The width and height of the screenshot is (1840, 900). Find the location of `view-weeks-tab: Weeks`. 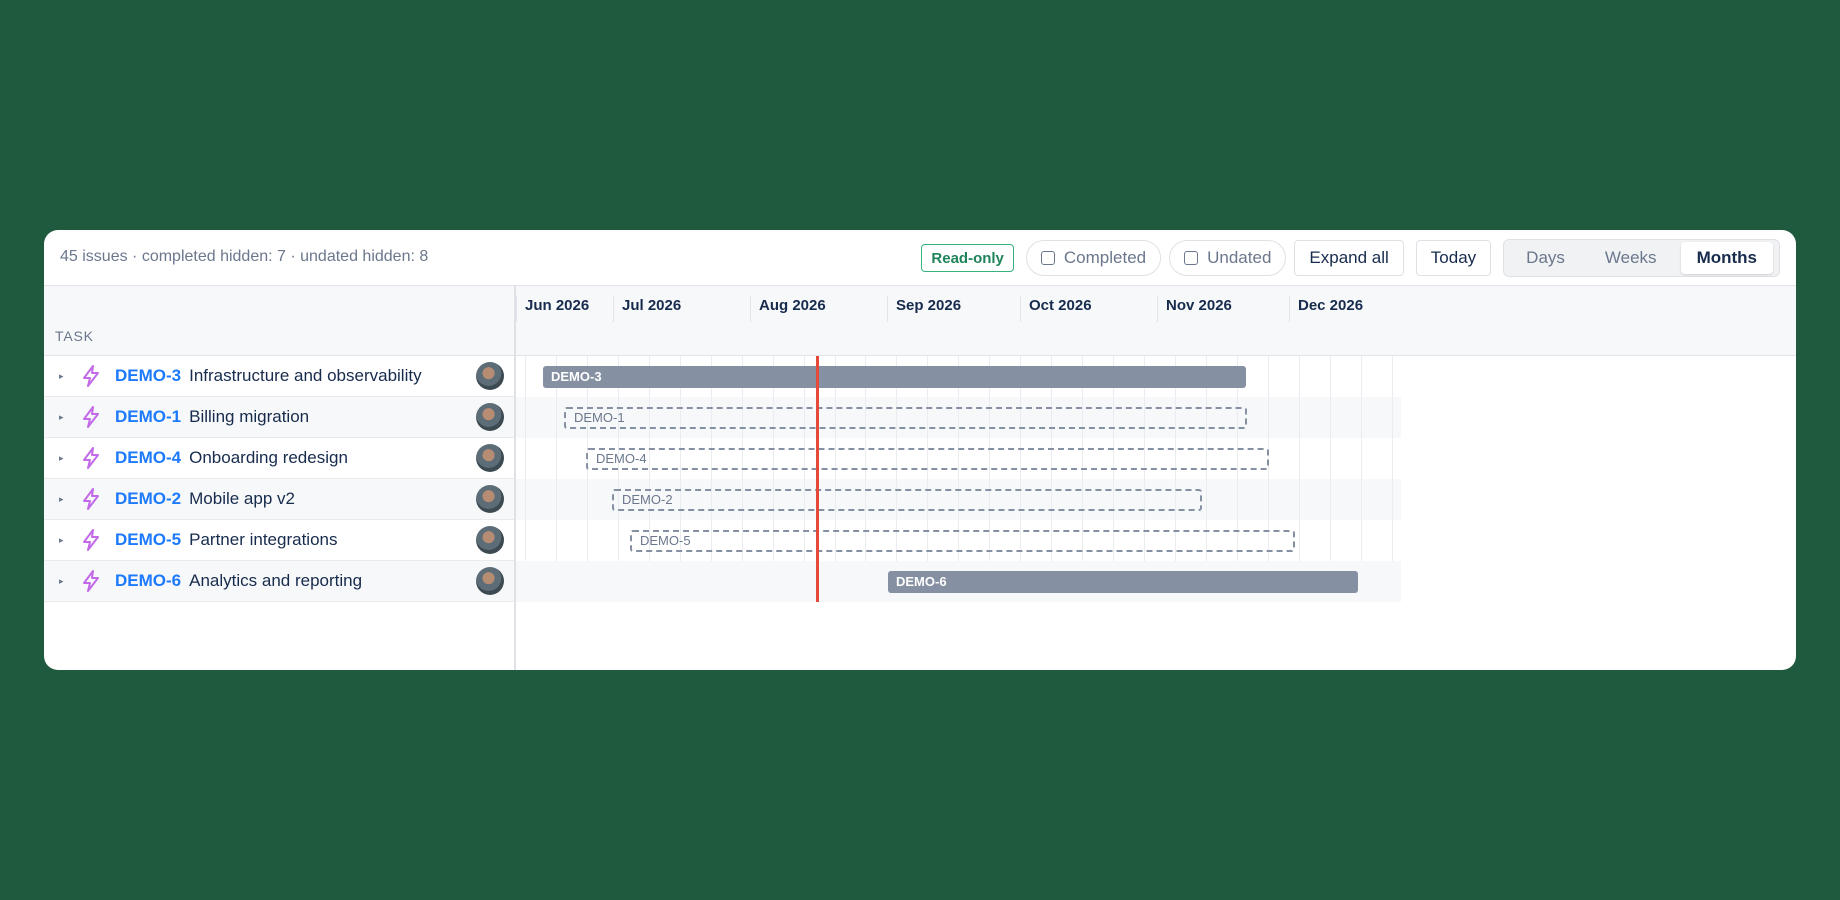

view-weeks-tab: Weeks is located at coordinates (1631, 258).